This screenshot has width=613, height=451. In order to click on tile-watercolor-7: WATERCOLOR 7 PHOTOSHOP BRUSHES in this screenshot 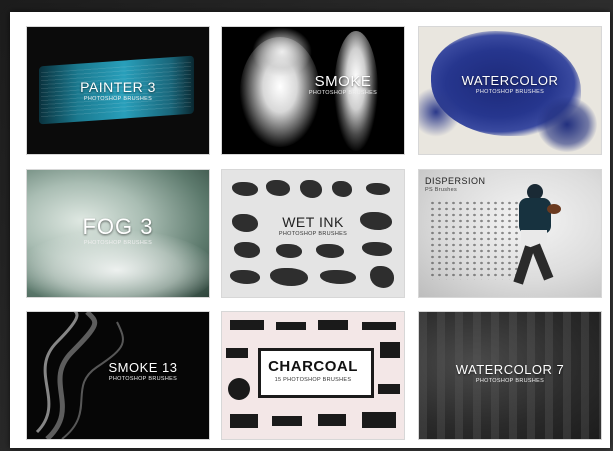, I will do `click(510, 375)`.